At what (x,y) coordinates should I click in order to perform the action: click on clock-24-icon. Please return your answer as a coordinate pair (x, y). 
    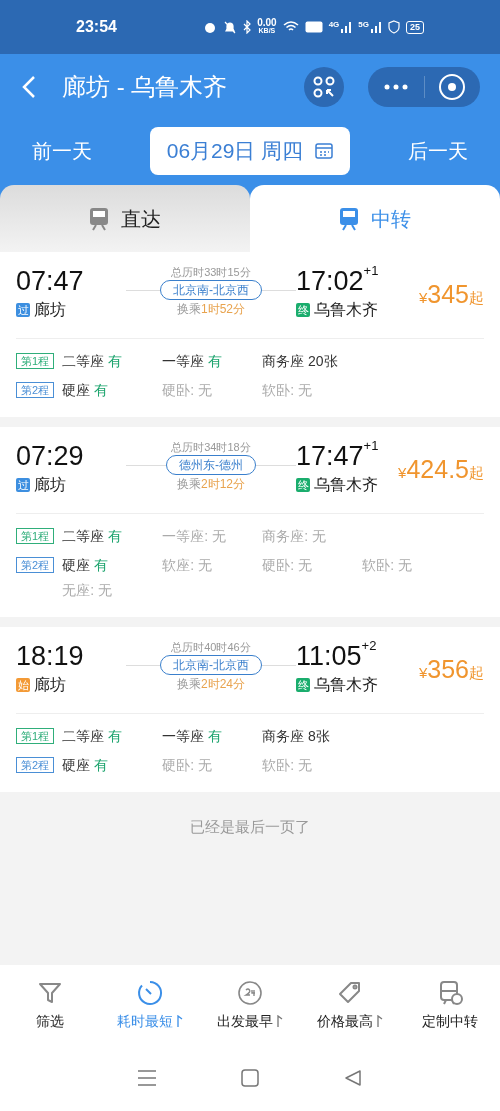
    Looking at the image, I should click on (250, 992).